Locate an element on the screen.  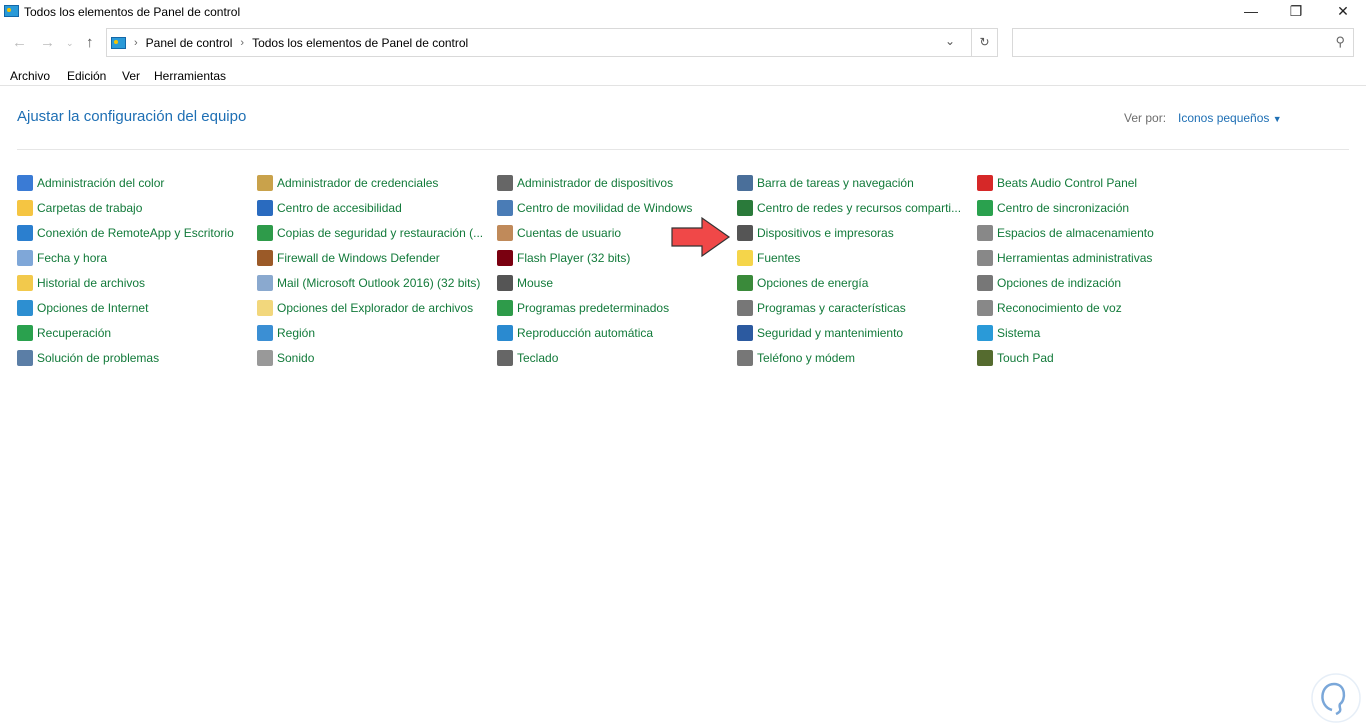
control-panel-item: Firewall de Windows Defender is located at coordinates (348, 258).